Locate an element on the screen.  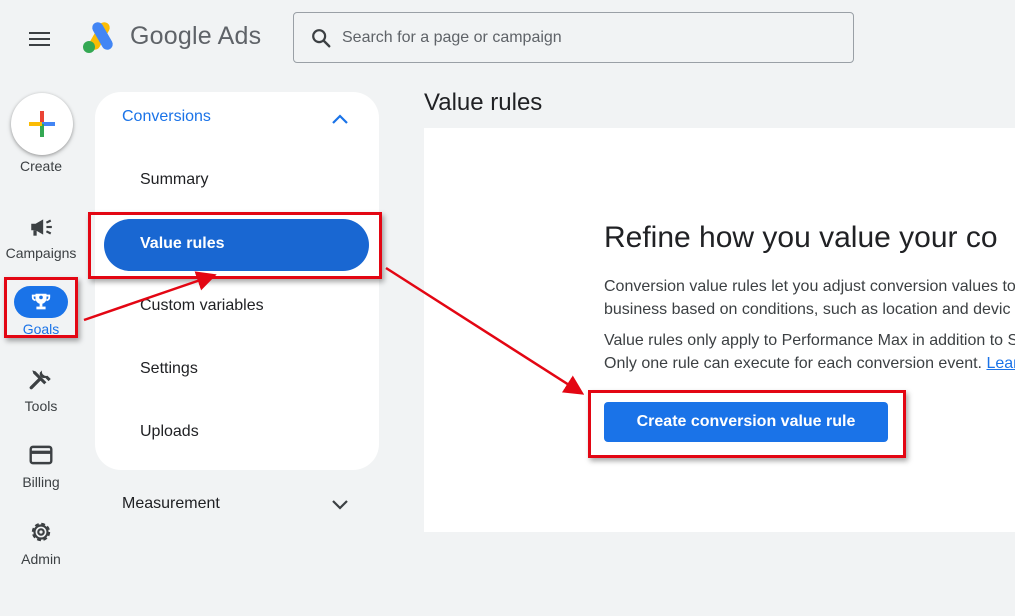
annotation-box-value-rules is located at coordinates (235, 245).